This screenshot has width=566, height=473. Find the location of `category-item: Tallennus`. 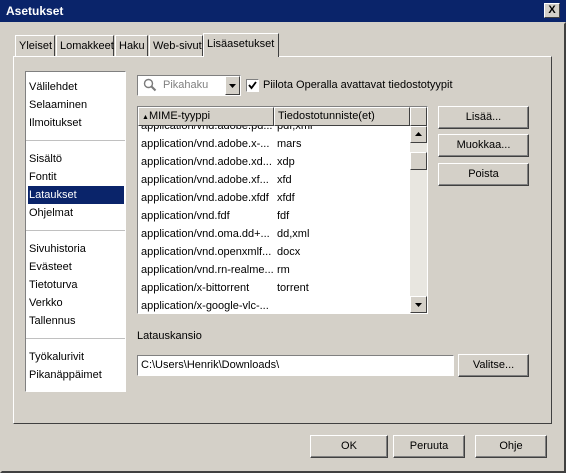

category-item: Tallennus is located at coordinates (51, 321).